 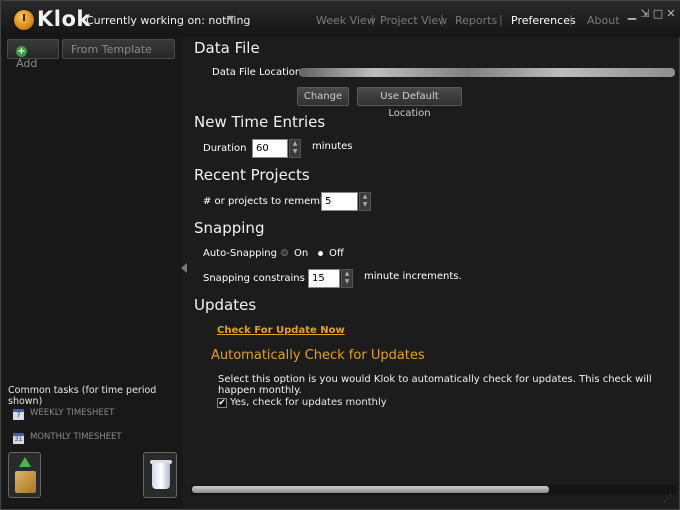 I want to click on duration-label: Duration, so click(x=225, y=148).